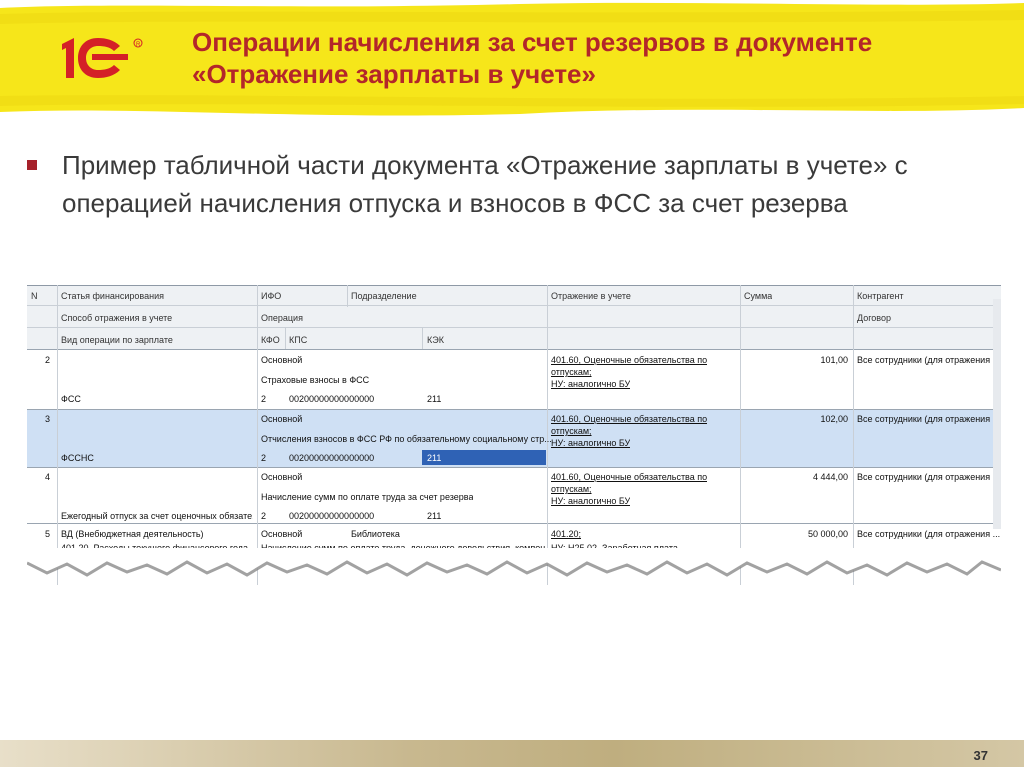 The width and height of the screenshot is (1024, 767). Describe the element at coordinates (112, 296) in the screenshot. I see `col-header-statya: Статья финансирования` at that location.